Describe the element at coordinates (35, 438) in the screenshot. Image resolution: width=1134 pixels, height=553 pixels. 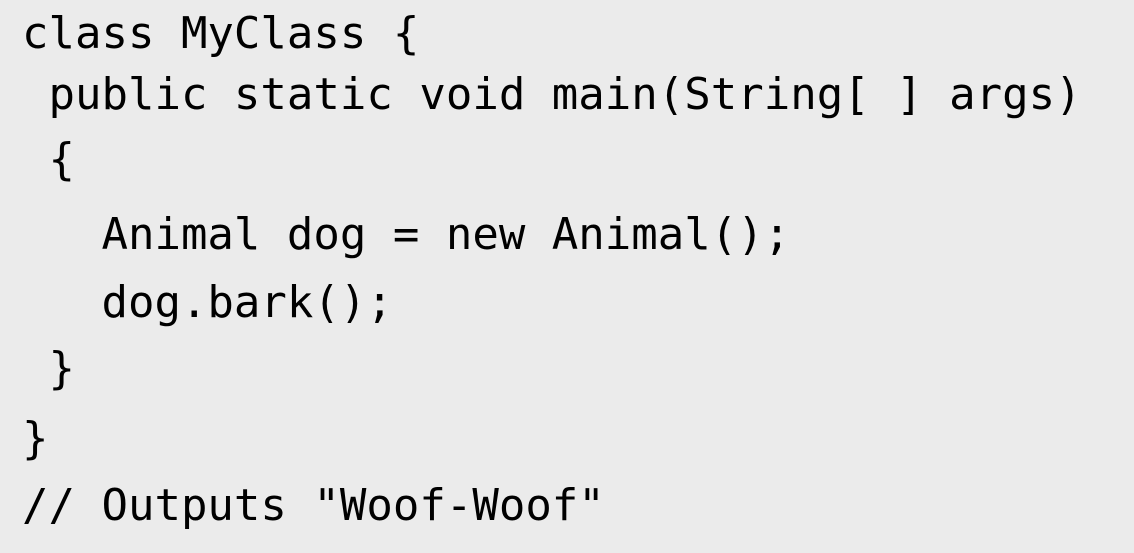
I see `code-line-class-close-brace: }` at that location.